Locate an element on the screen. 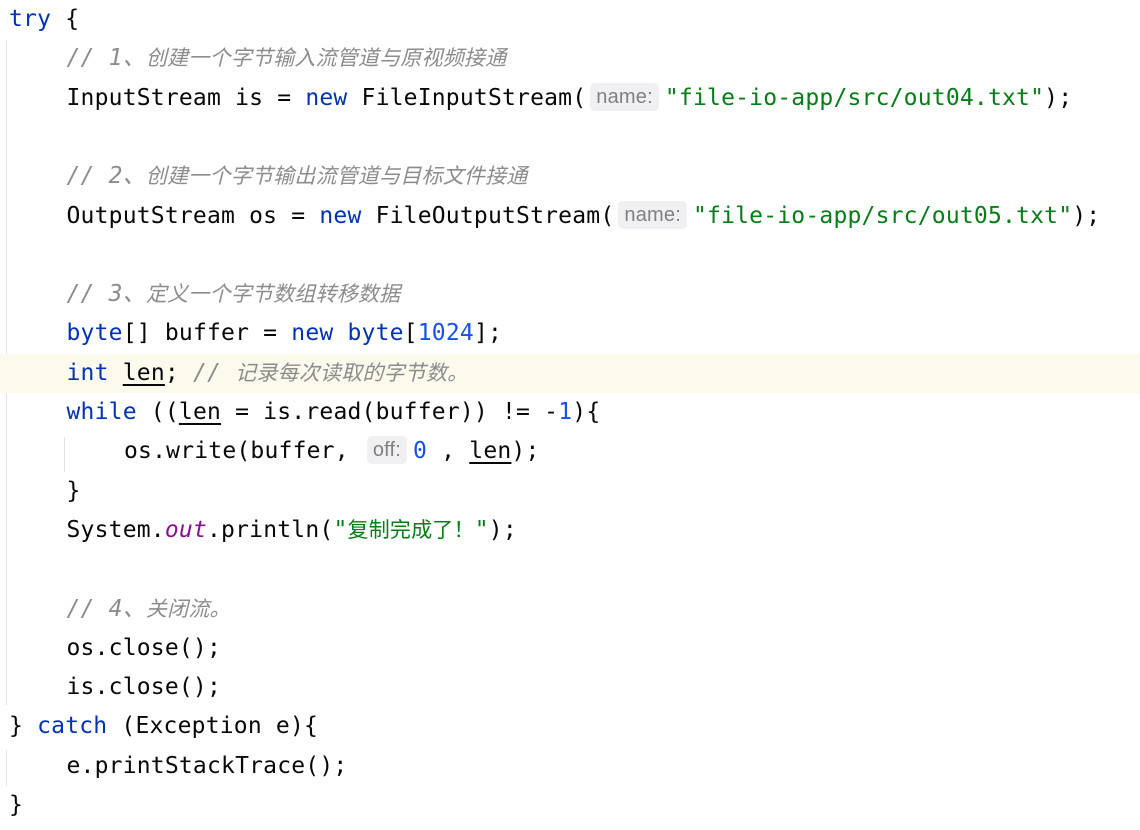 The width and height of the screenshot is (1140, 830). code-text: FileInputStream( is located at coordinates (467, 97).